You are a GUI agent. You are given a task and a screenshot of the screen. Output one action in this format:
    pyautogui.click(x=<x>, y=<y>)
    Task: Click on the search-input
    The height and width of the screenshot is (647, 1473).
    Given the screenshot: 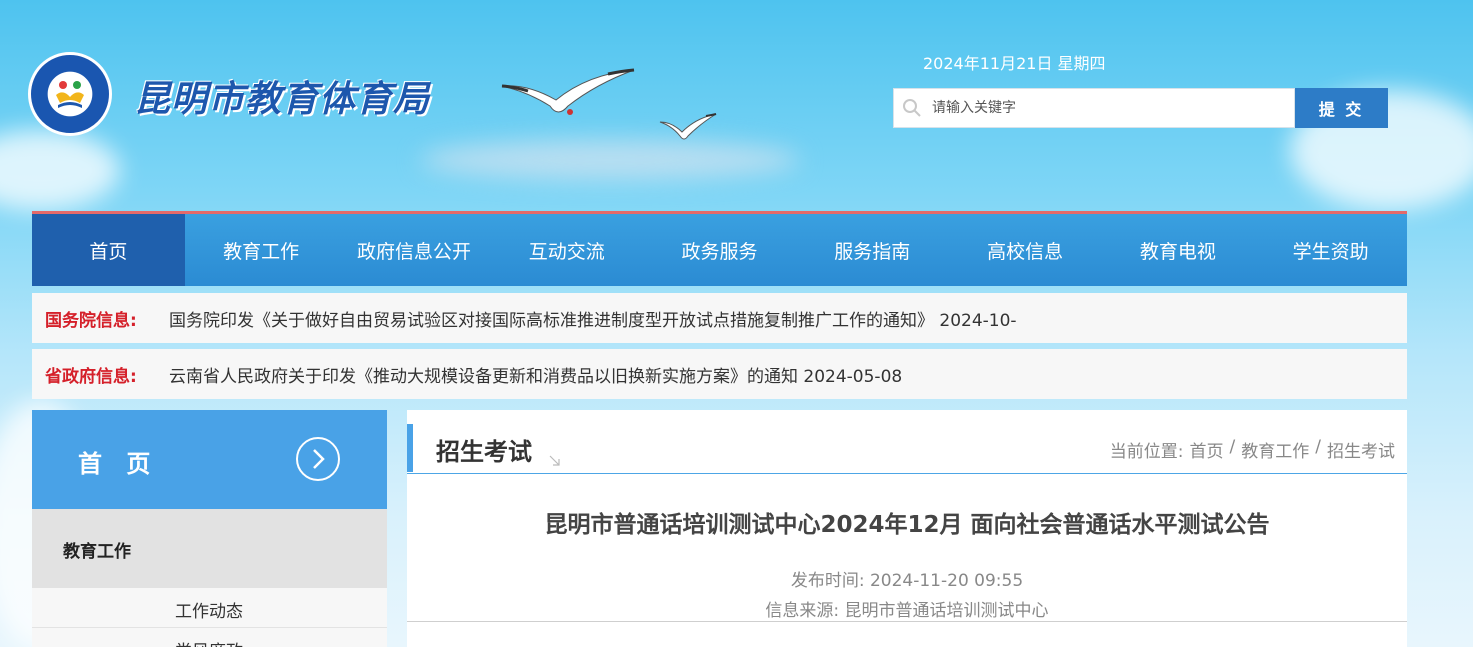 What is the action you would take?
    pyautogui.click(x=1102, y=108)
    